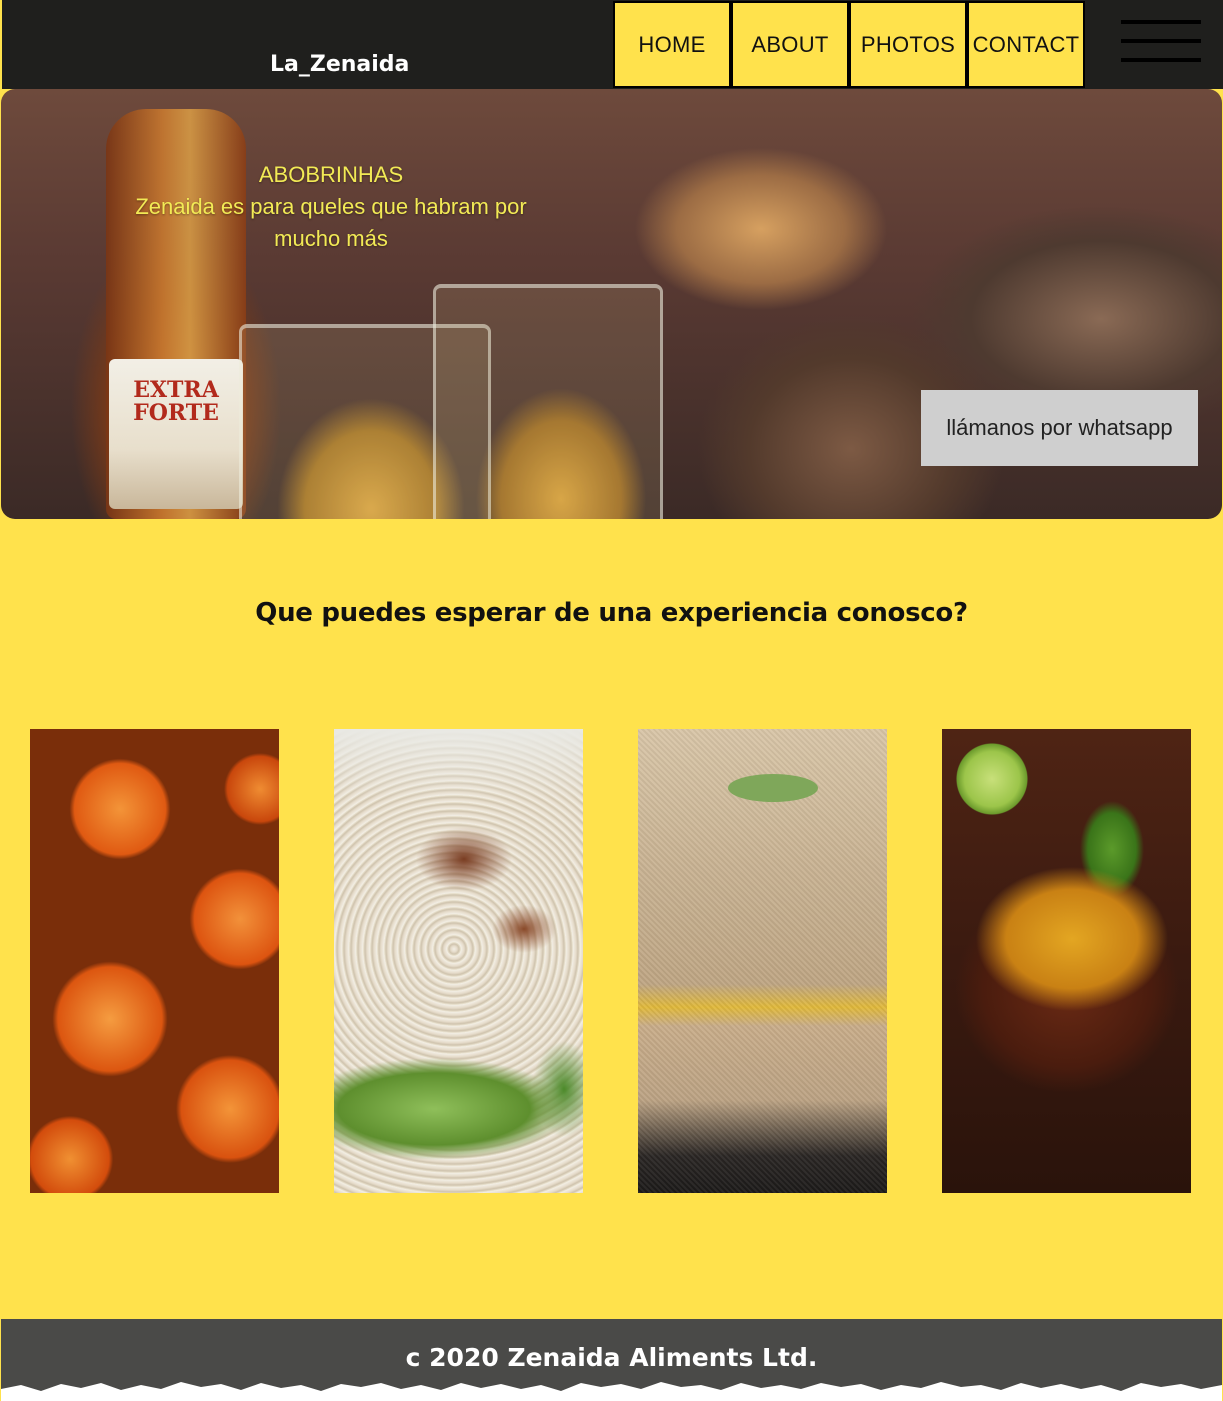 This screenshot has height=1401, width=1223. Describe the element at coordinates (612, 44) in the screenshot. I see `navbar: La_Zenaida HOME ABOUT PHOTOS CONTACT` at that location.